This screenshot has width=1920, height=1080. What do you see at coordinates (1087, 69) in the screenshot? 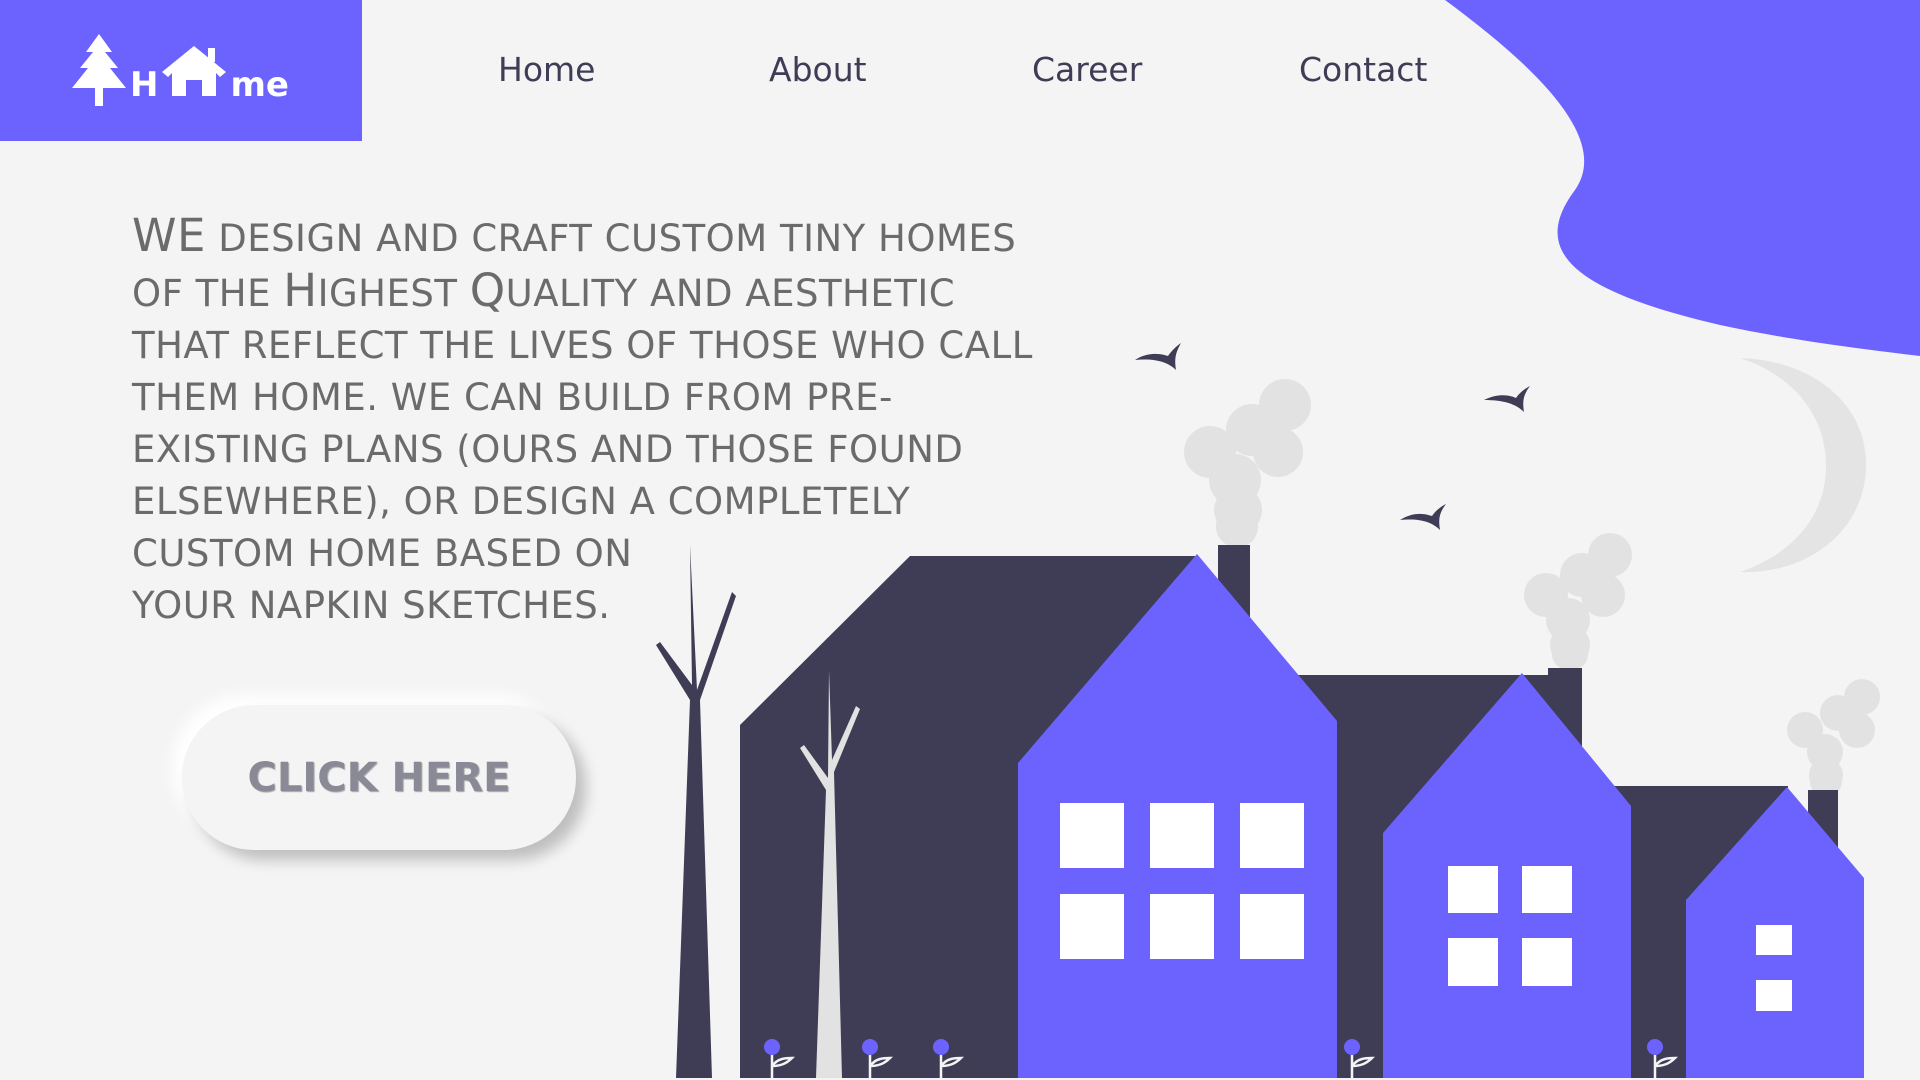
I see `nav-career: Career` at bounding box center [1087, 69].